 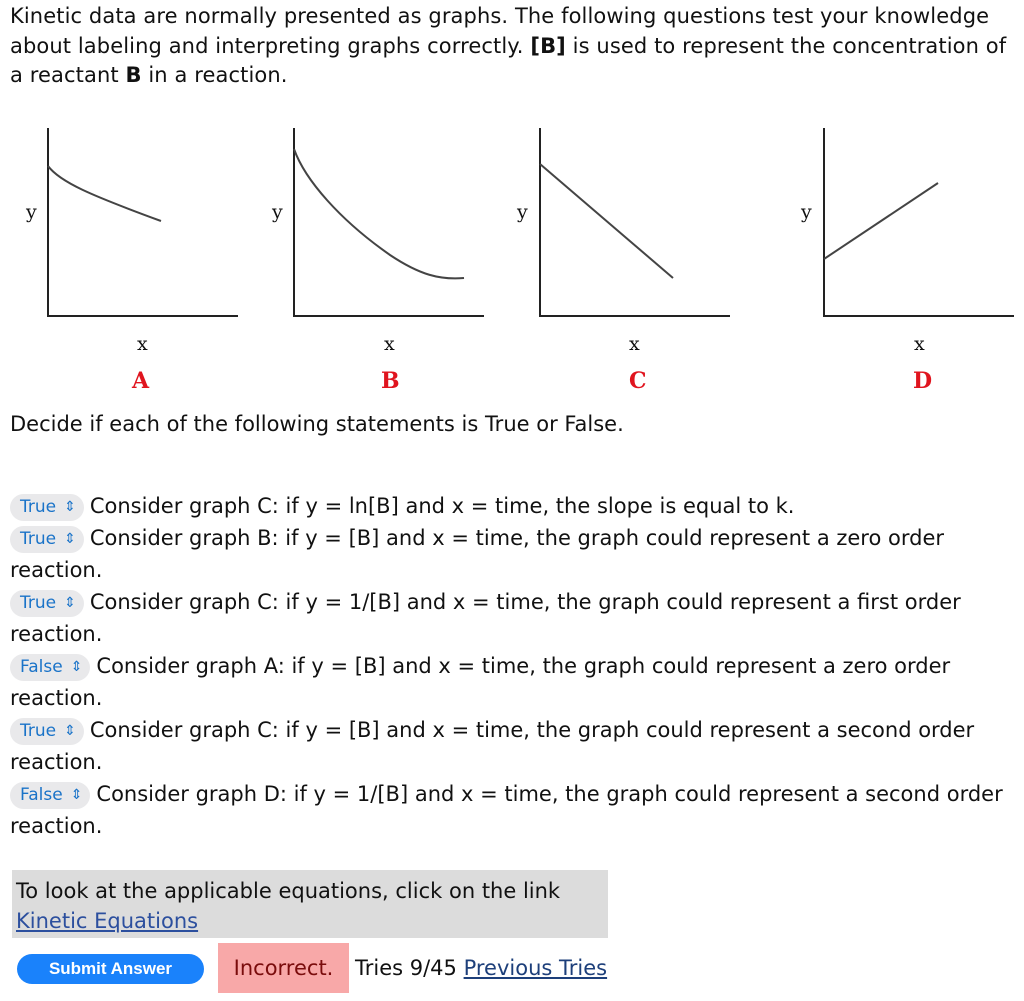 I want to click on intro-bold-b: B, so click(x=133, y=75).